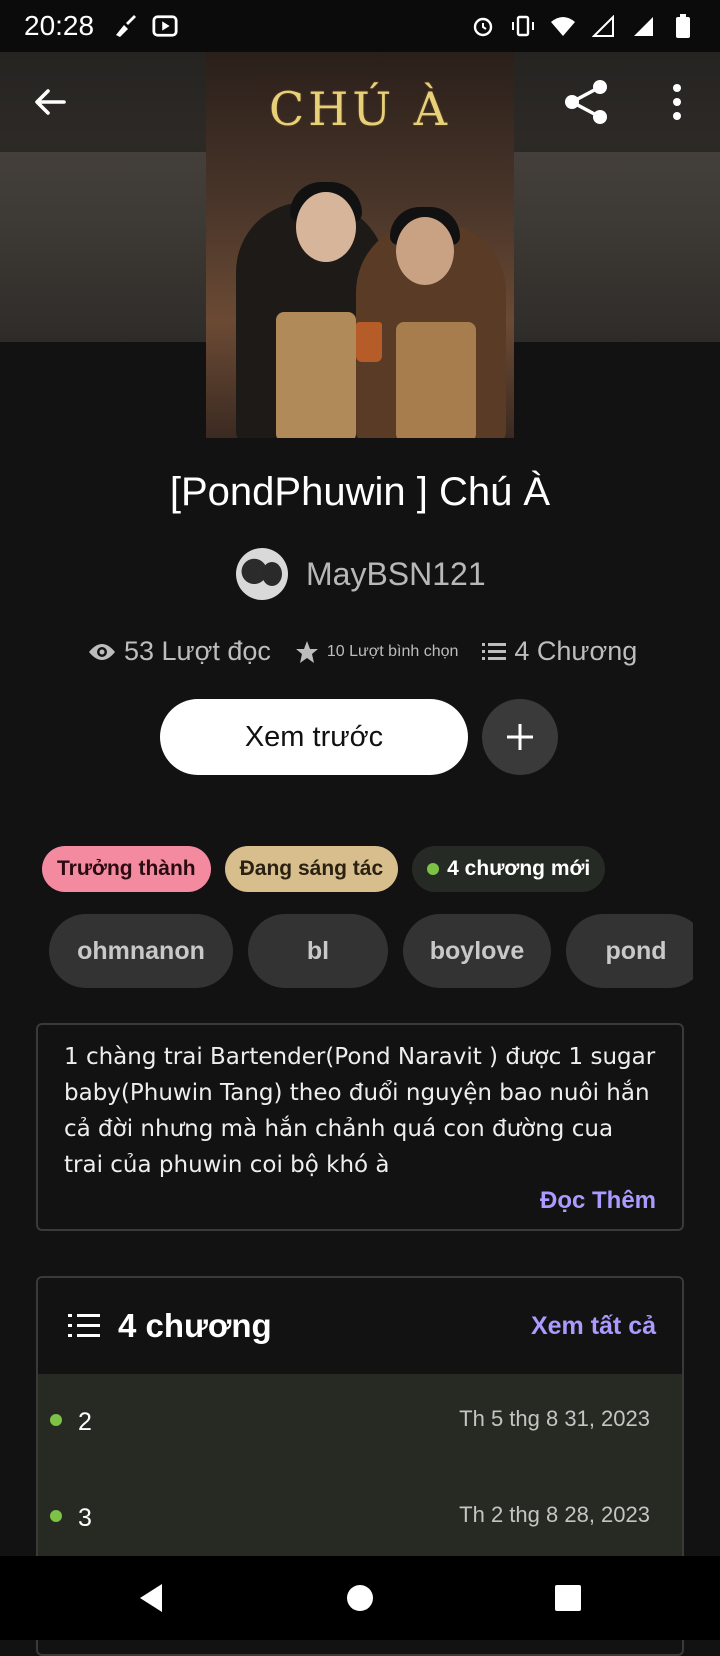 This screenshot has height=1656, width=720. Describe the element at coordinates (360, 109) in the screenshot. I see `cover-title-text: CHÚ À` at that location.